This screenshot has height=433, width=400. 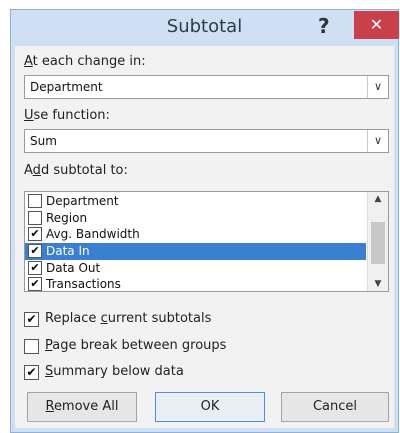 I want to click on chevron-down-icon: ▼, so click(x=378, y=284).